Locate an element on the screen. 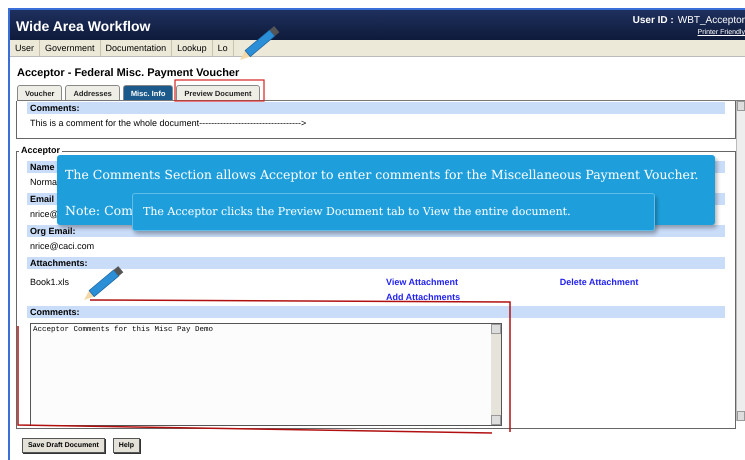 The image size is (745, 460). section-header: Comments: is located at coordinates (376, 108).